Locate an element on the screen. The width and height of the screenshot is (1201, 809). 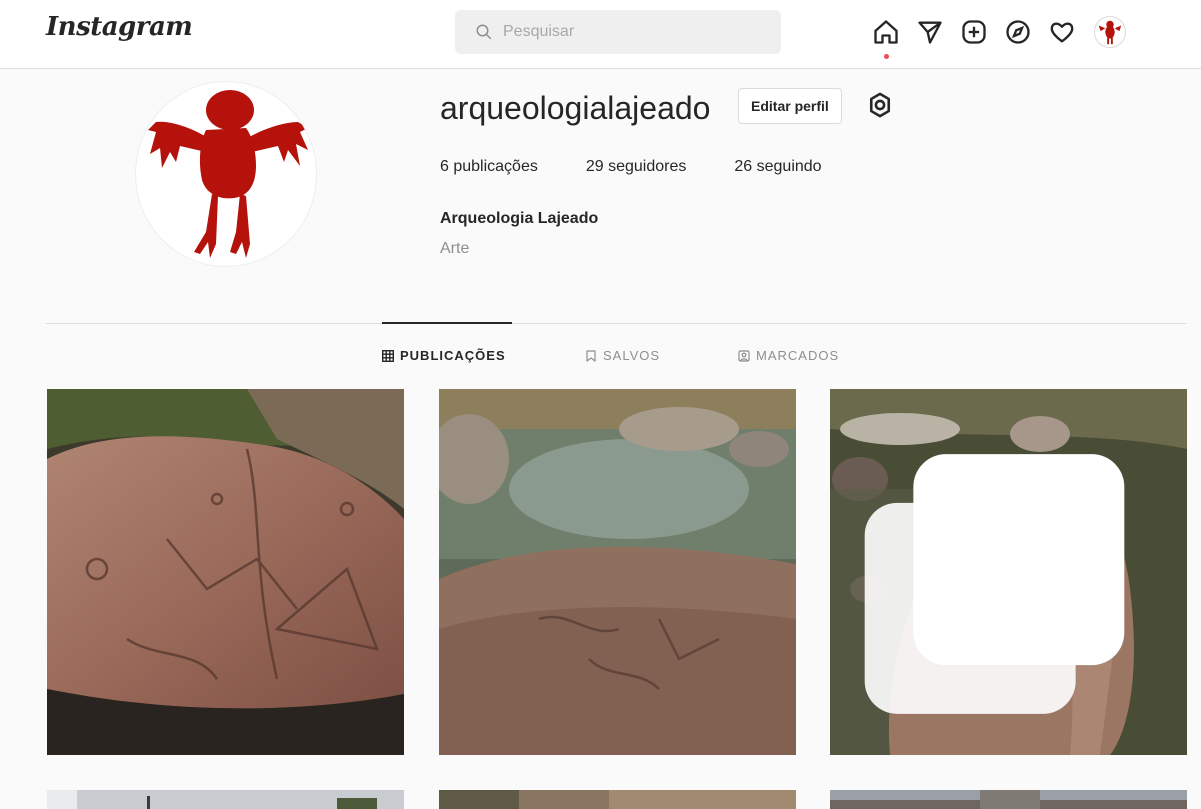
active-tab-indicator is located at coordinates (447, 323).